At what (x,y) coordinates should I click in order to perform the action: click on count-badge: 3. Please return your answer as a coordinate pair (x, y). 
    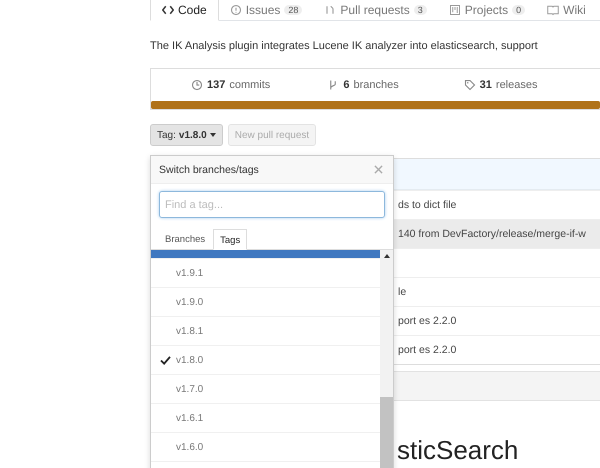
    Looking at the image, I should click on (420, 10).